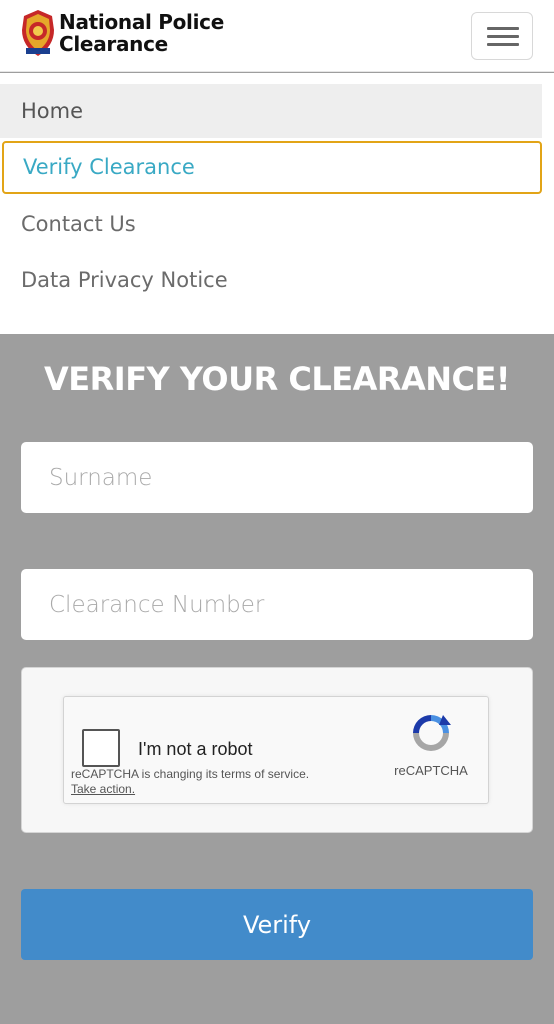 This screenshot has width=554, height=1024. Describe the element at coordinates (431, 733) in the screenshot. I see `recaptcha-logo-icon` at that location.